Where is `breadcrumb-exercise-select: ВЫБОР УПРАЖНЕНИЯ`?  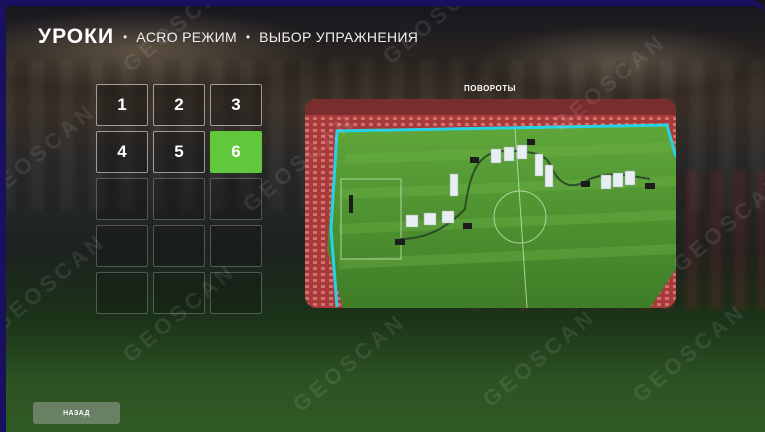
breadcrumb-exercise-select: ВЫБОР УПРАЖНЕНИЯ is located at coordinates (339, 37).